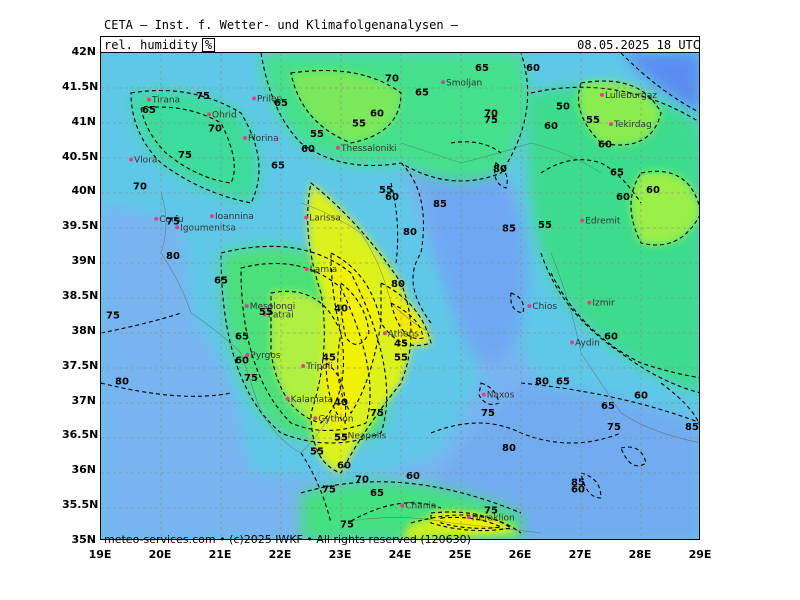  I want to click on lon-tick-label: 21E, so click(220, 554).